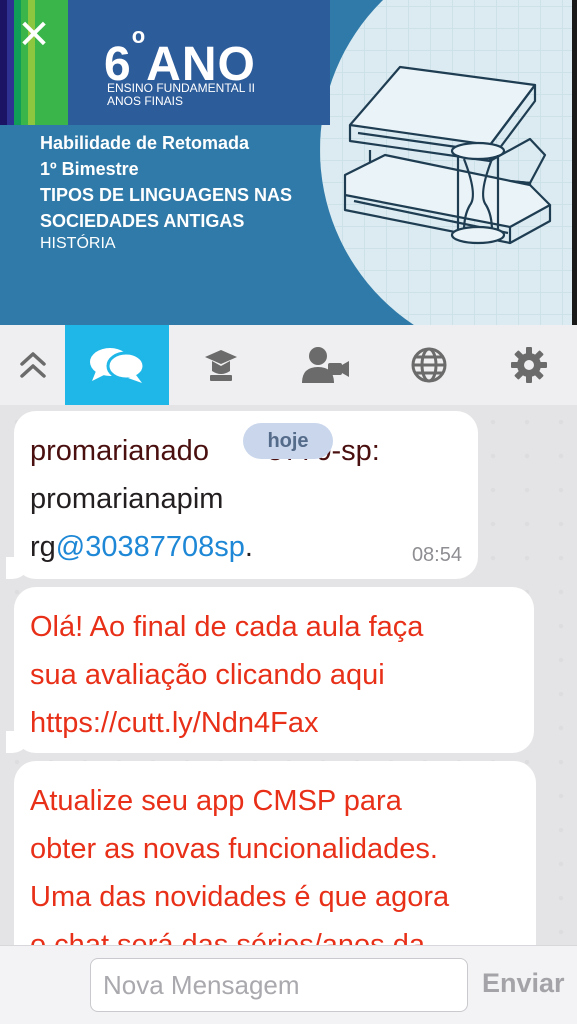 This screenshot has height=1024, width=577. I want to click on user-mention-link: @30387708sp, so click(150, 547).